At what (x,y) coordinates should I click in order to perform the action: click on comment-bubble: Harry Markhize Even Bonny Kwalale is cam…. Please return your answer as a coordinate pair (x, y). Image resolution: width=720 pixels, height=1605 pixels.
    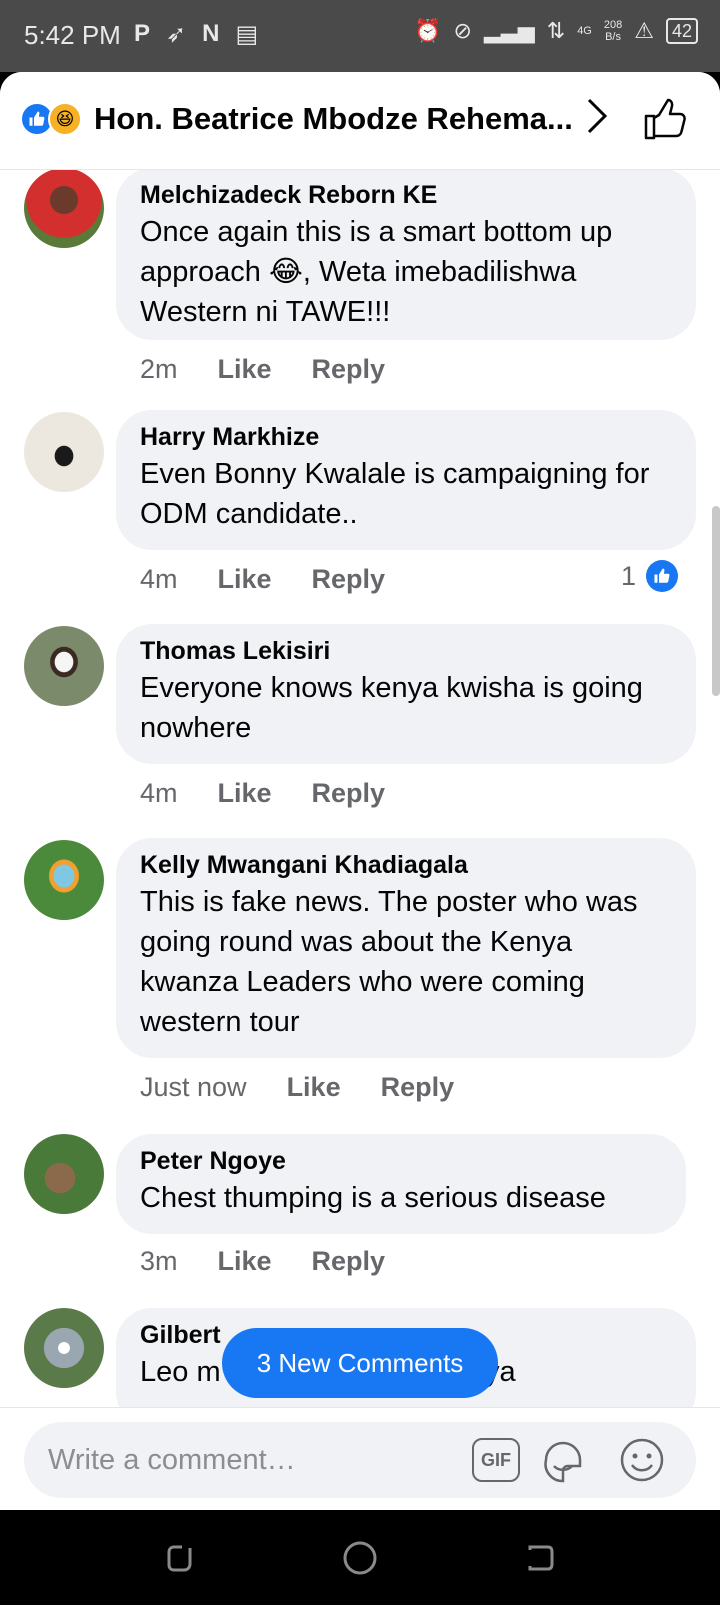
    Looking at the image, I should click on (406, 480).